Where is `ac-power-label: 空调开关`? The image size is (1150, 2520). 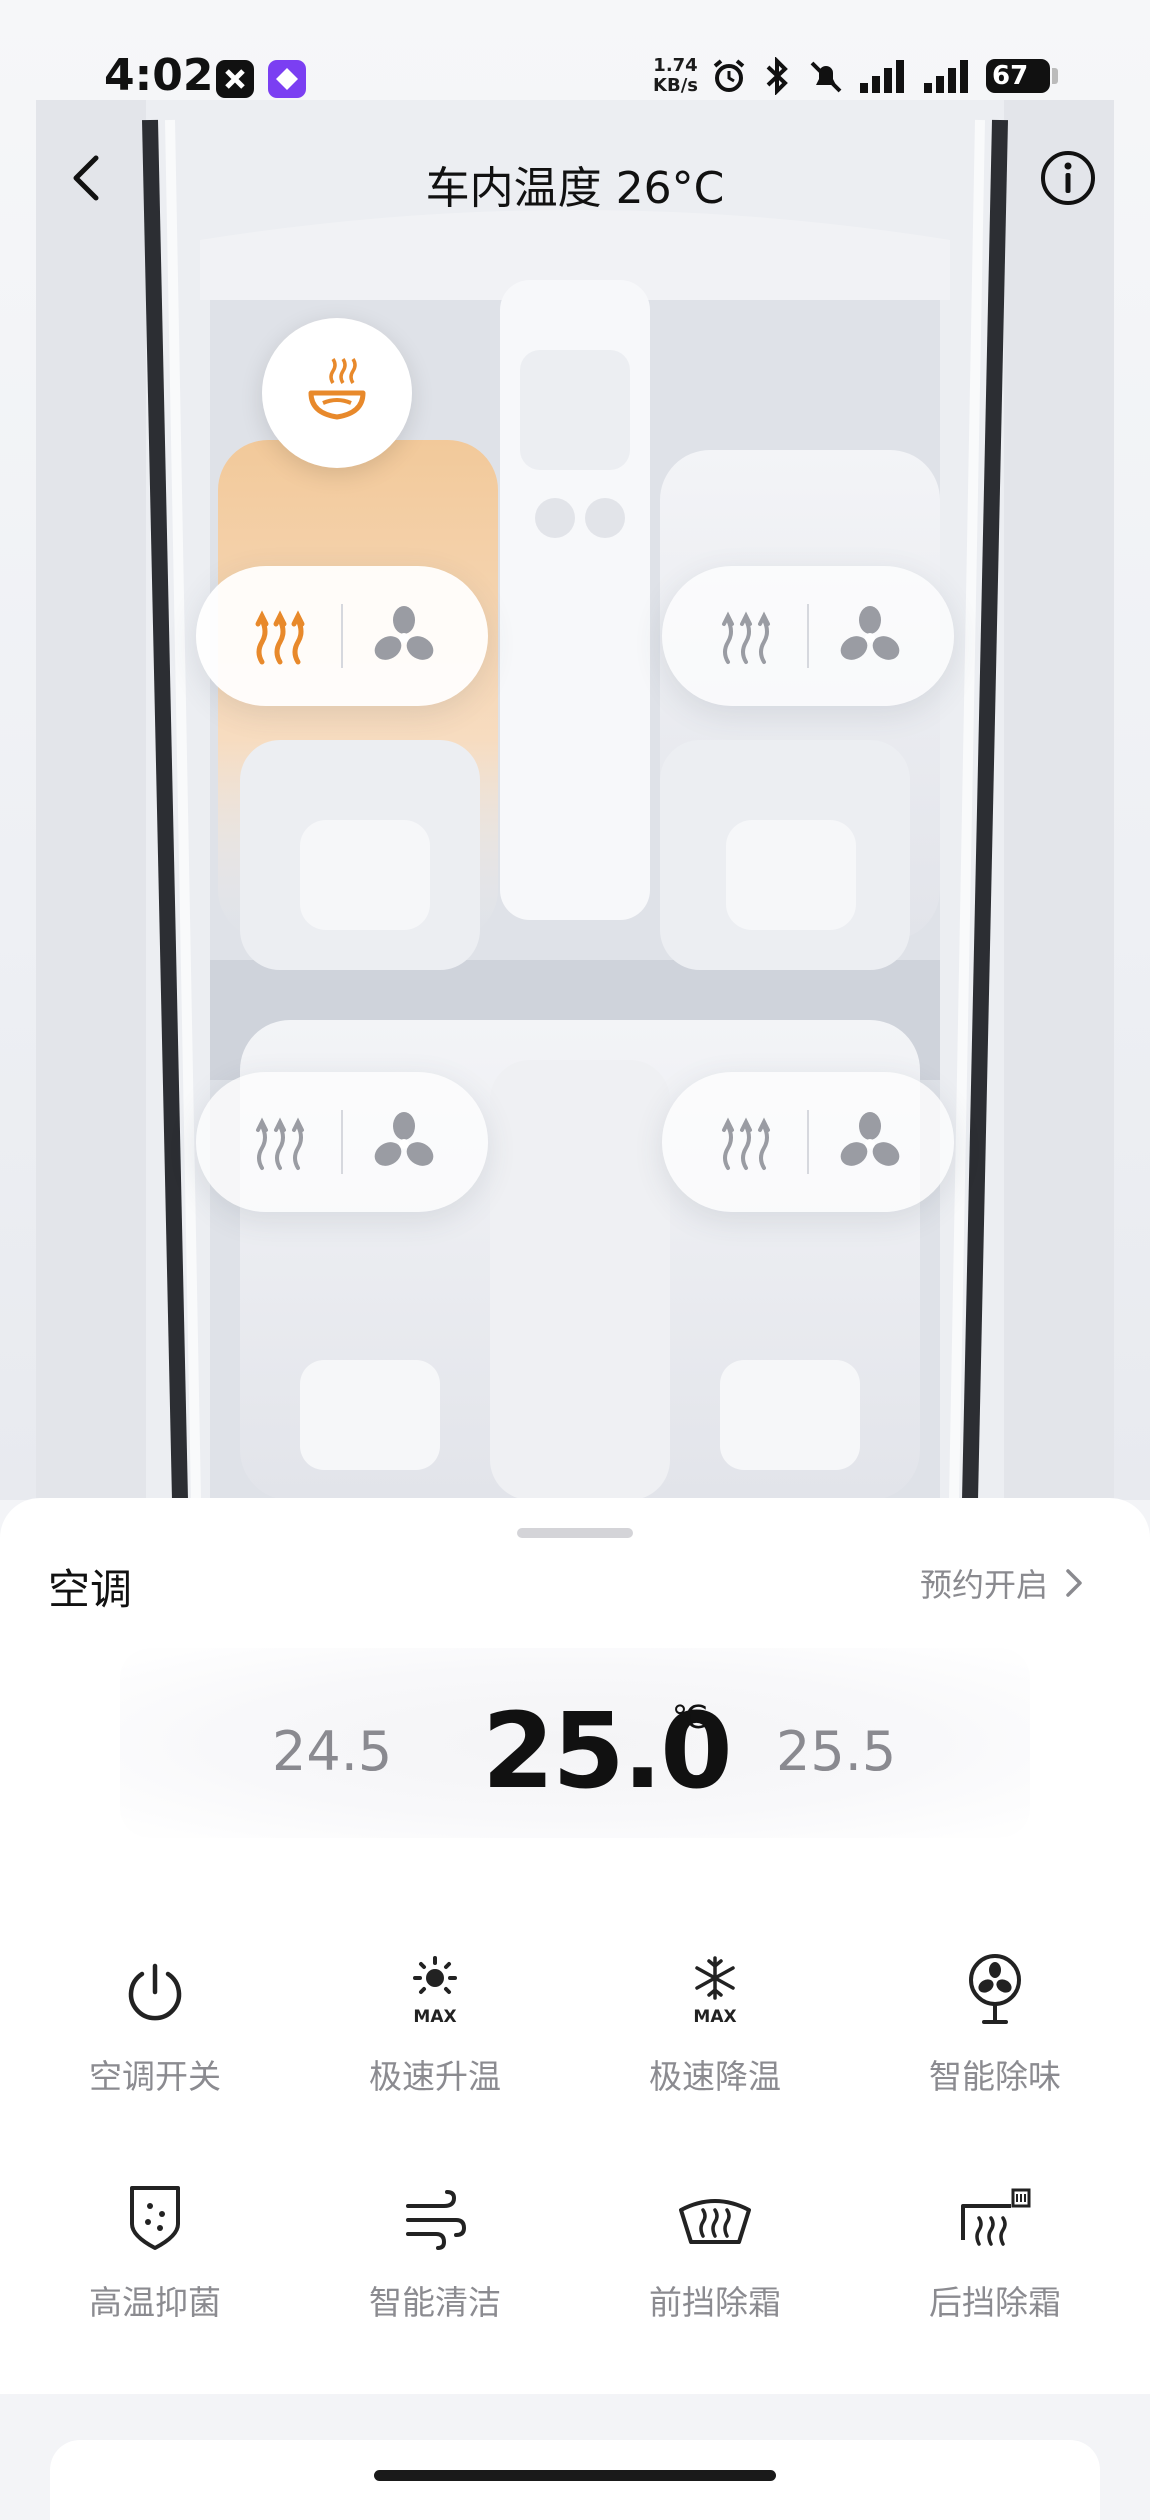 ac-power-label: 空调开关 is located at coordinates (155, 2076).